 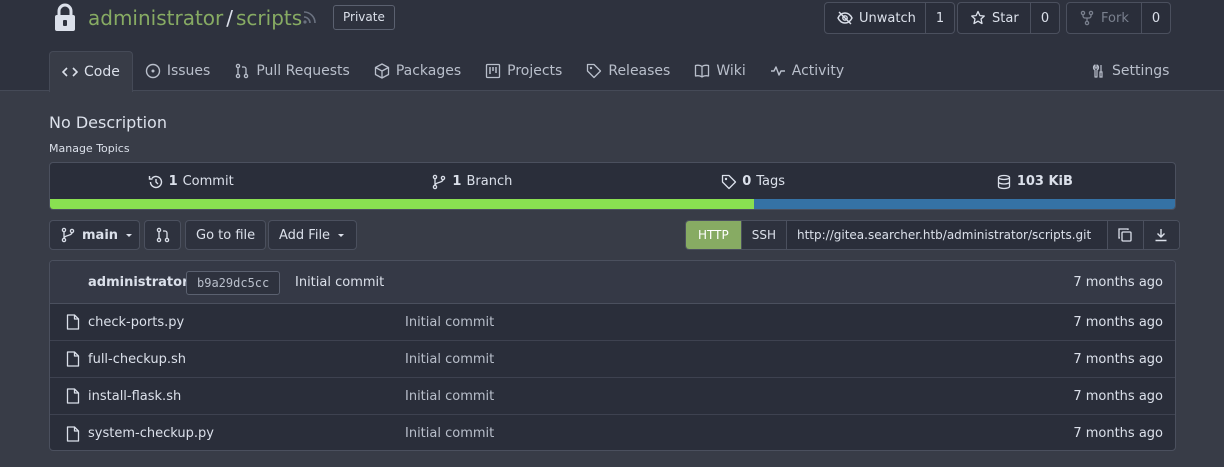 What do you see at coordinates (155, 18) in the screenshot?
I see `repo-owner-link: administrator` at bounding box center [155, 18].